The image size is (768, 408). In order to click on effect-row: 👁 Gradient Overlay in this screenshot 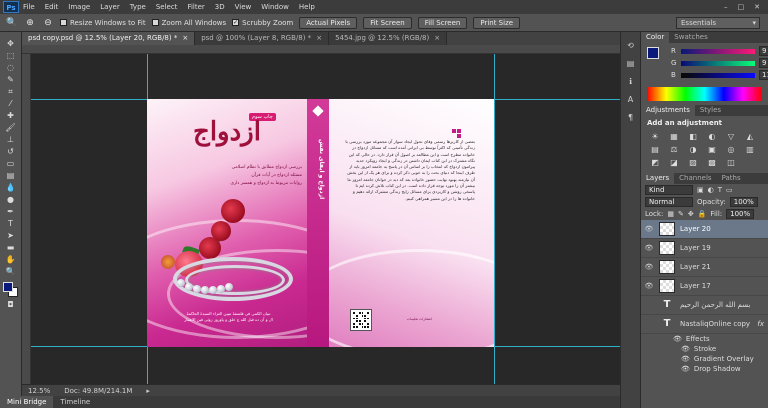, I will do `click(704, 359)`.